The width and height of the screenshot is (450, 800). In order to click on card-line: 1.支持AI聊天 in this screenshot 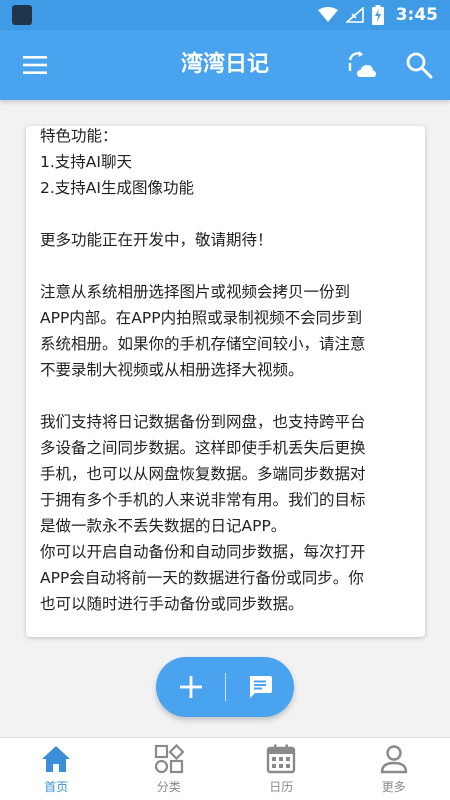, I will do `click(86, 162)`.